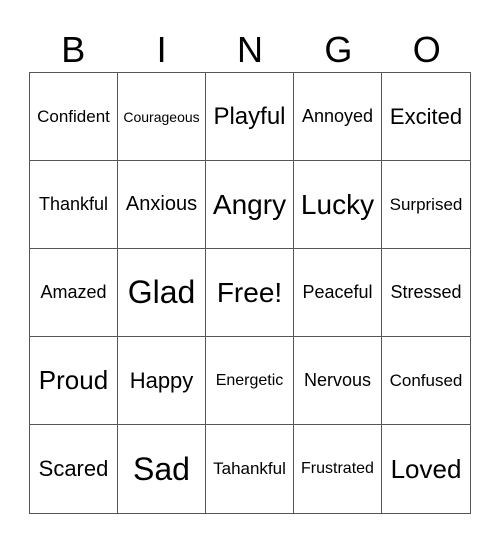  Describe the element at coordinates (338, 381) in the screenshot. I see `bingo-cell: Nervous` at that location.